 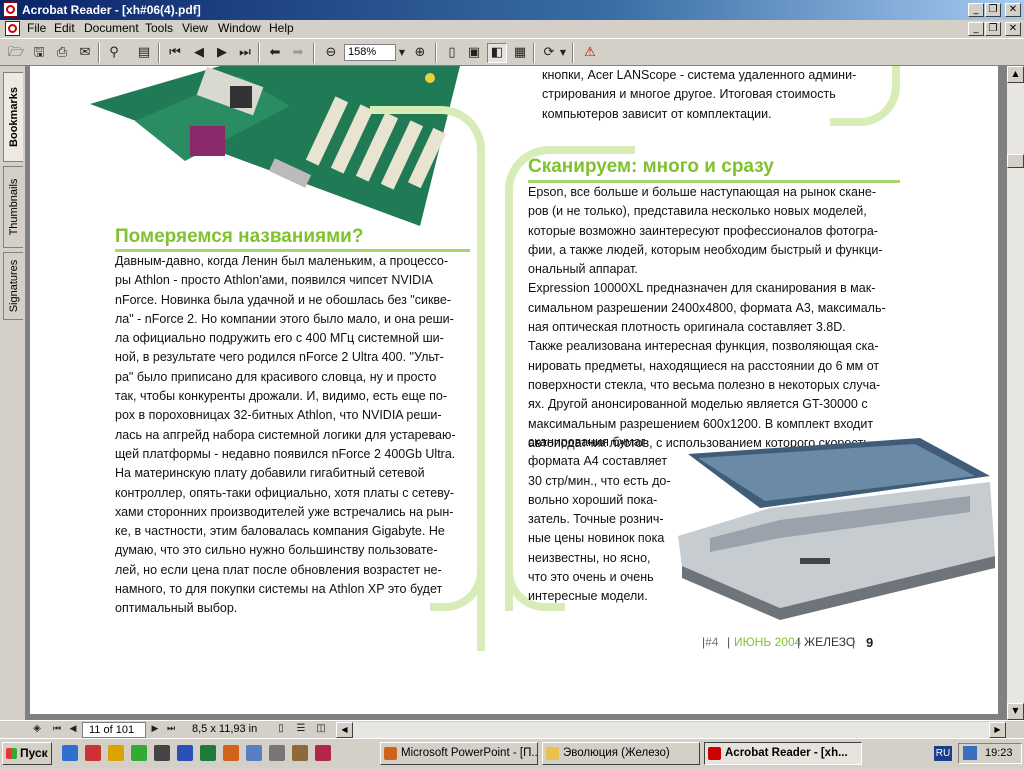 What do you see at coordinates (301, 729) in the screenshot?
I see `continuous-icon: ☰` at bounding box center [301, 729].